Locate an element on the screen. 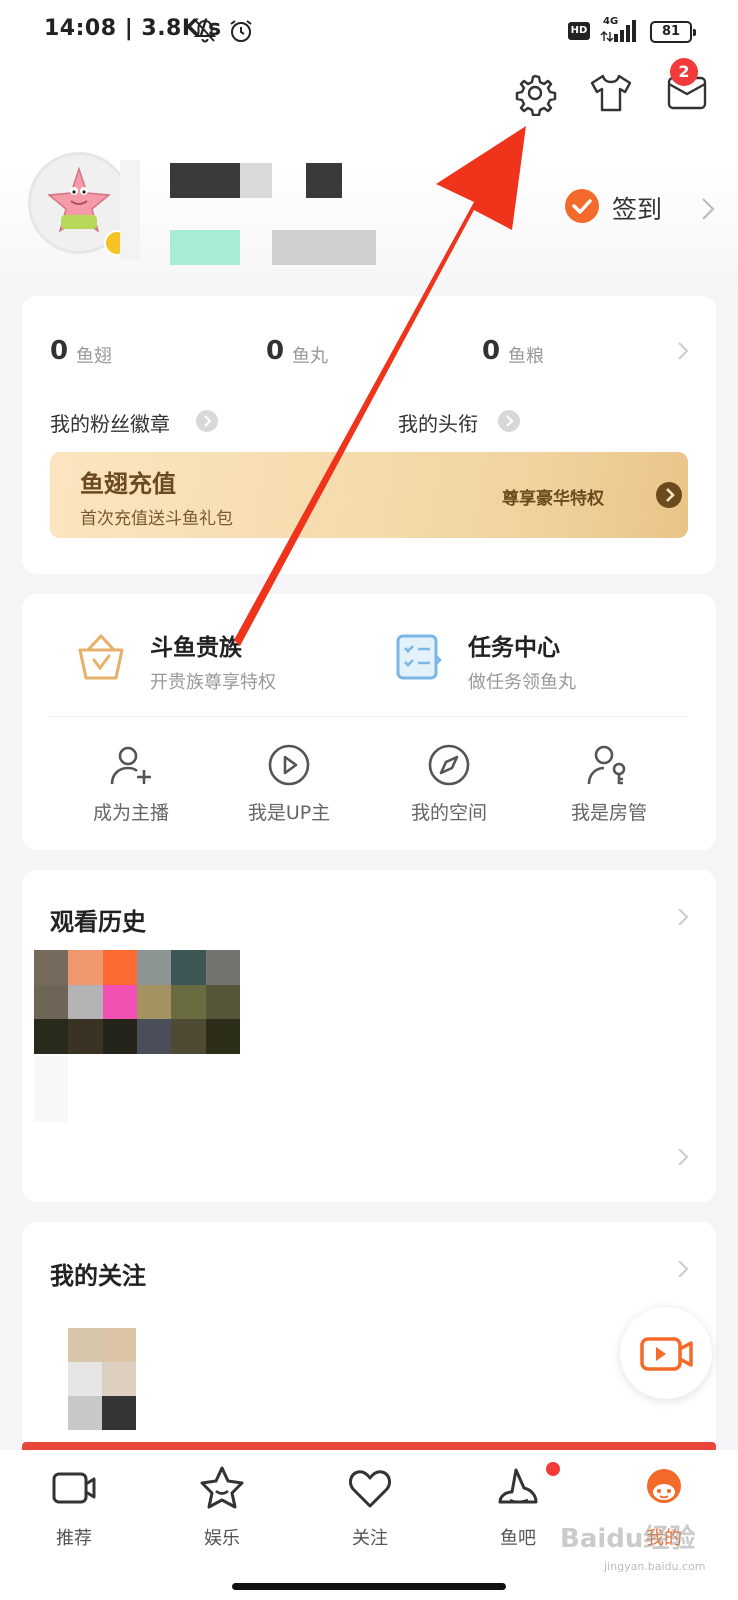 Image resolution: width=738 pixels, height=1600 pixels. title-link: 我的头衔 is located at coordinates (438, 422).